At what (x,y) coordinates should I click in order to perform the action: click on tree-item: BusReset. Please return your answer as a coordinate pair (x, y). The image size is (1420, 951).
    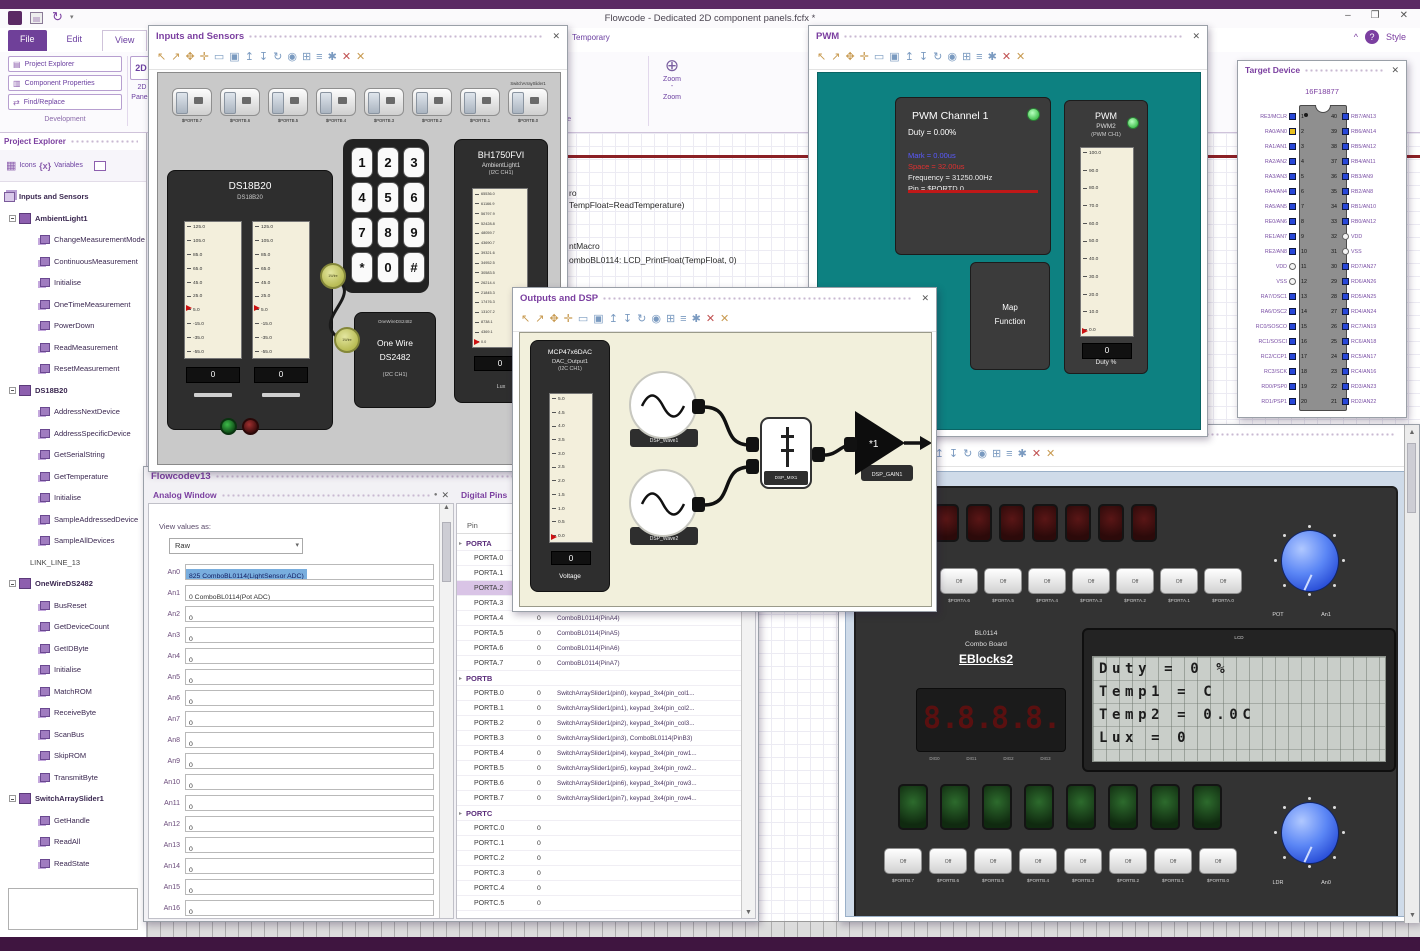
    Looking at the image, I should click on (73, 606).